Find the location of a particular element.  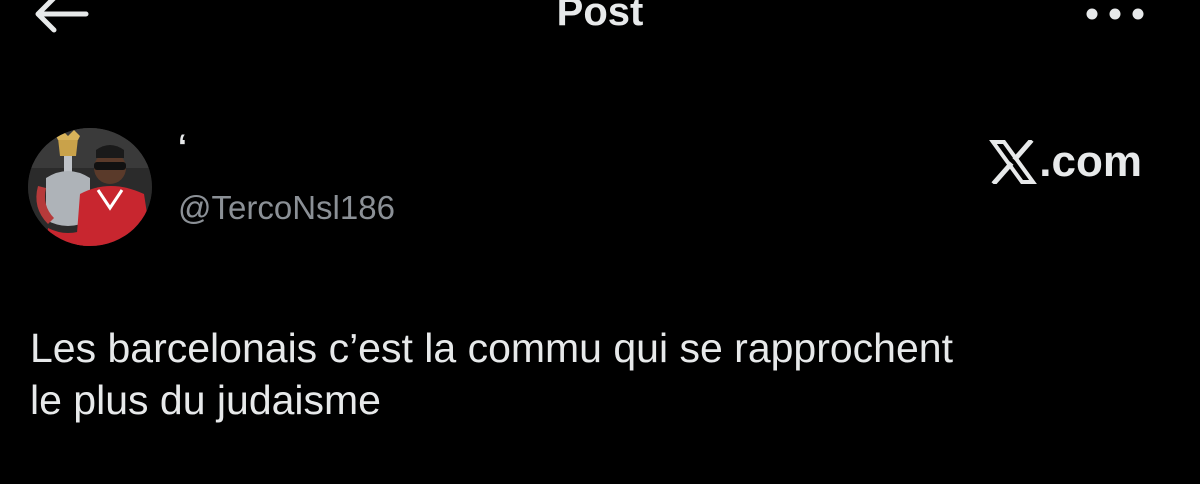

more-horizontal-icon is located at coordinates (1115, 14).